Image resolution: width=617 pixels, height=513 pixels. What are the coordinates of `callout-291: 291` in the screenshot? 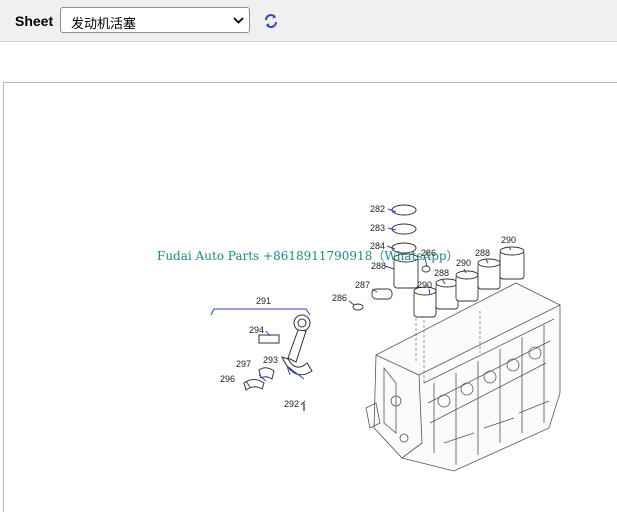 It's located at (263, 301).